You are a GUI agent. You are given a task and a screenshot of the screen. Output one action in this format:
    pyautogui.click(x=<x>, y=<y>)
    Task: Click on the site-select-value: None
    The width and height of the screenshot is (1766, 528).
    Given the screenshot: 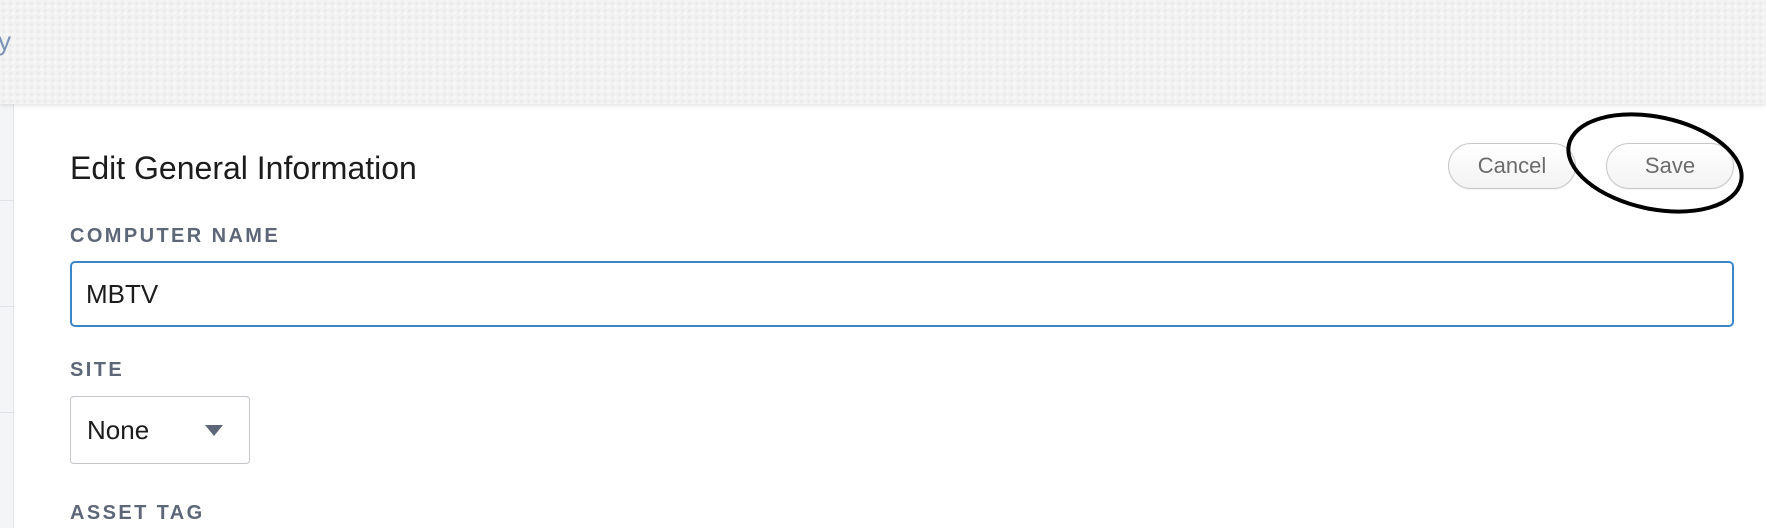 What is the action you would take?
    pyautogui.click(x=118, y=430)
    